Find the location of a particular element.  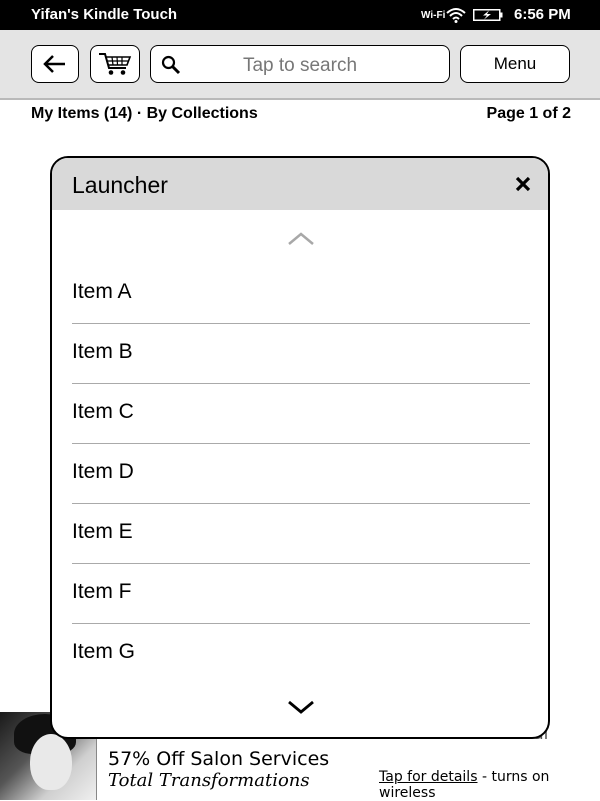

list-item-label: Item F is located at coordinates (102, 591).